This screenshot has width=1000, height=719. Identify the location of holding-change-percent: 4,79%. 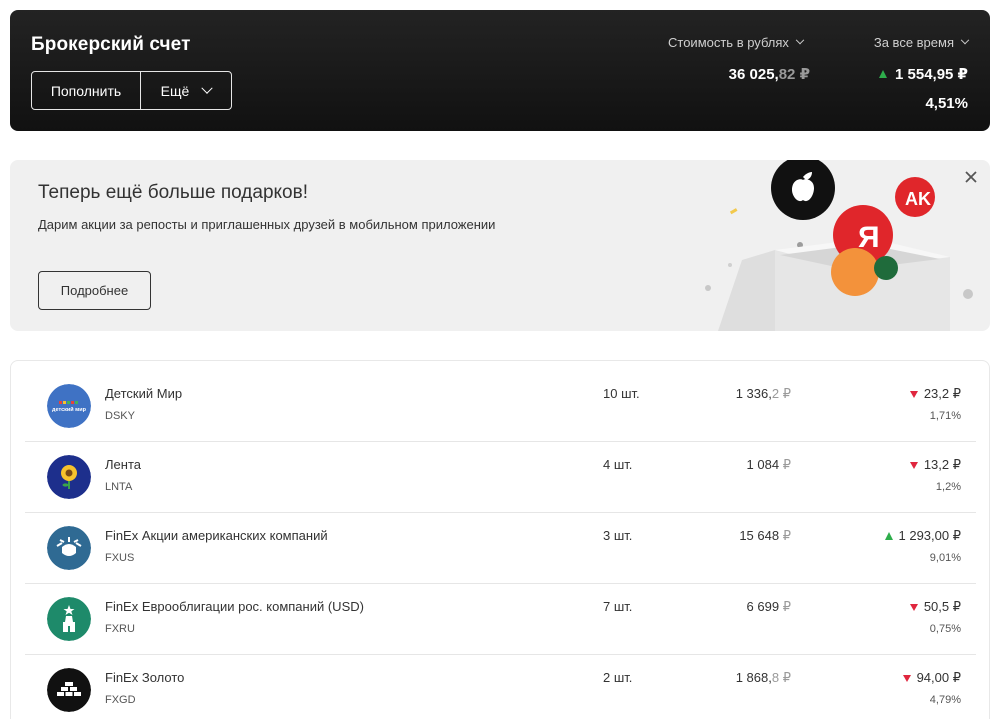
(945, 700).